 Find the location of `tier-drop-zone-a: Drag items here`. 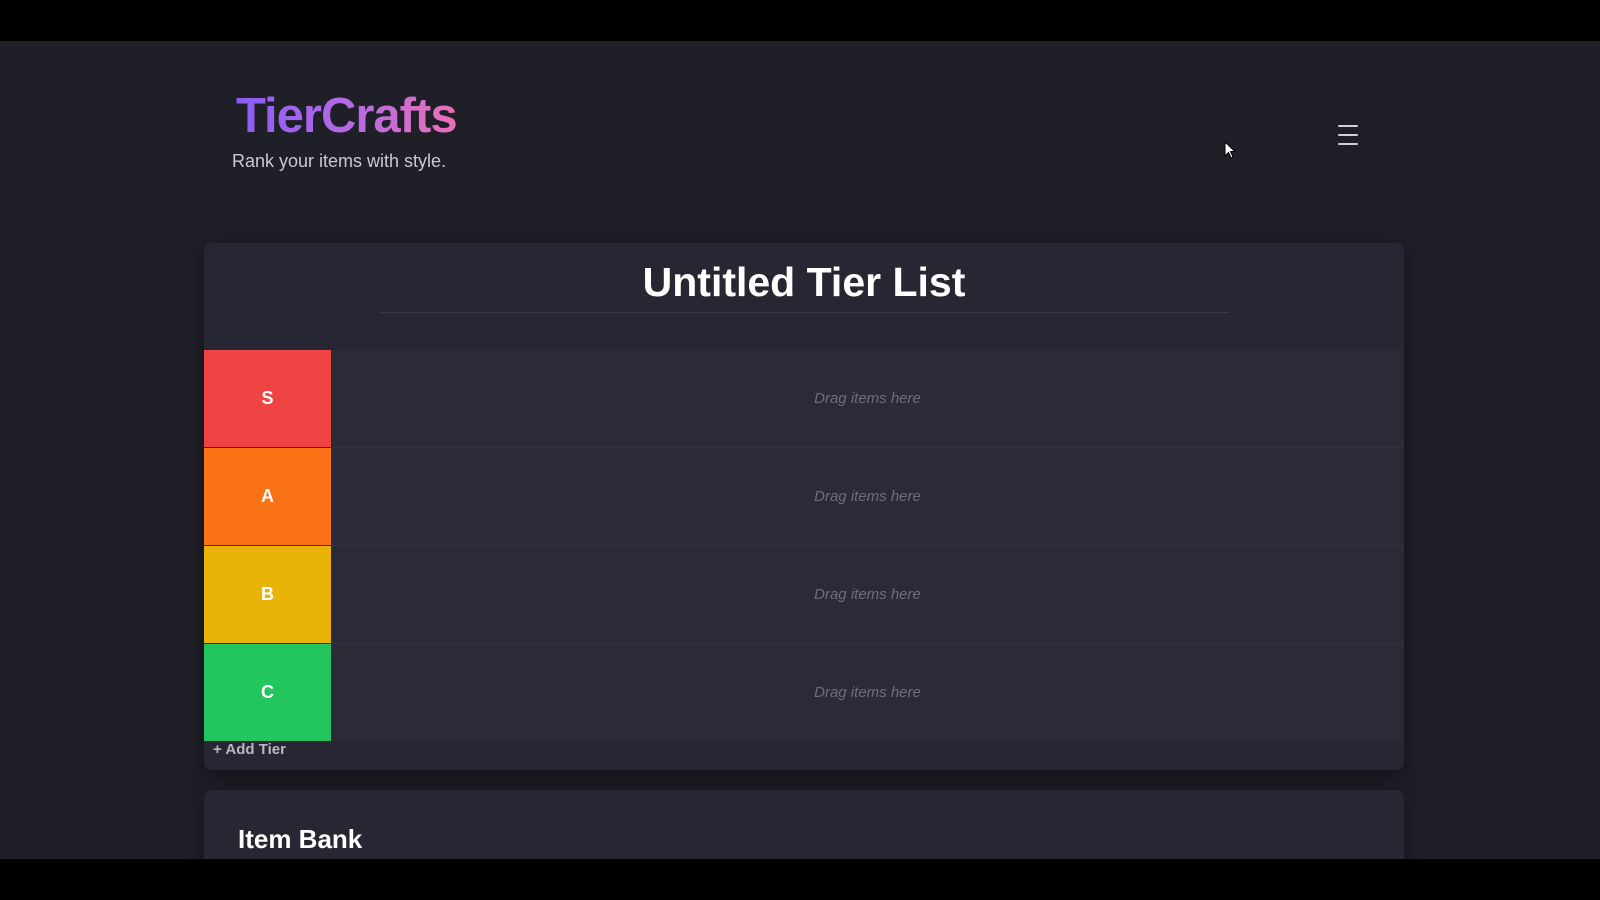

tier-drop-zone-a: Drag items here is located at coordinates (867, 496).